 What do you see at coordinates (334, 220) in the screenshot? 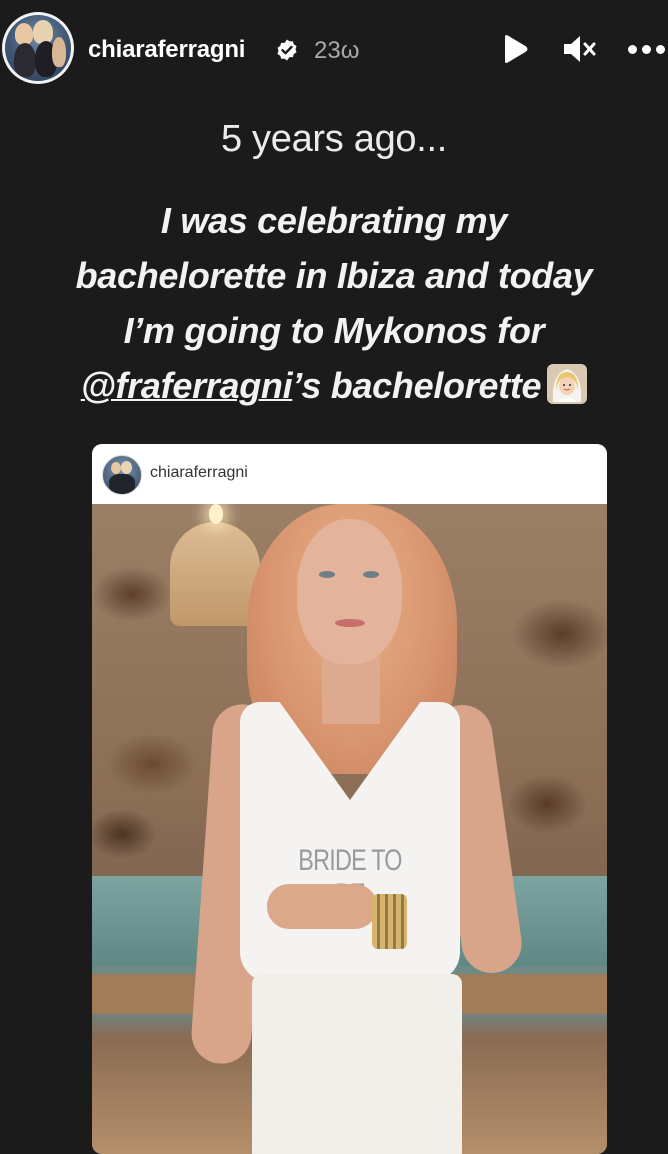
I see `caption-line-1: I was celebrating my` at bounding box center [334, 220].